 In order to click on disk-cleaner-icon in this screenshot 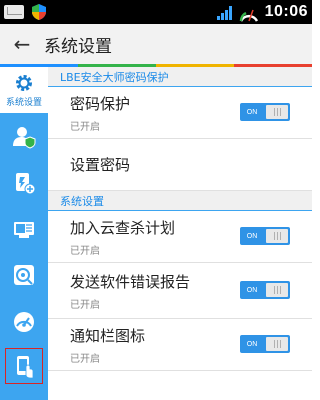, I will do `click(24, 275)`.